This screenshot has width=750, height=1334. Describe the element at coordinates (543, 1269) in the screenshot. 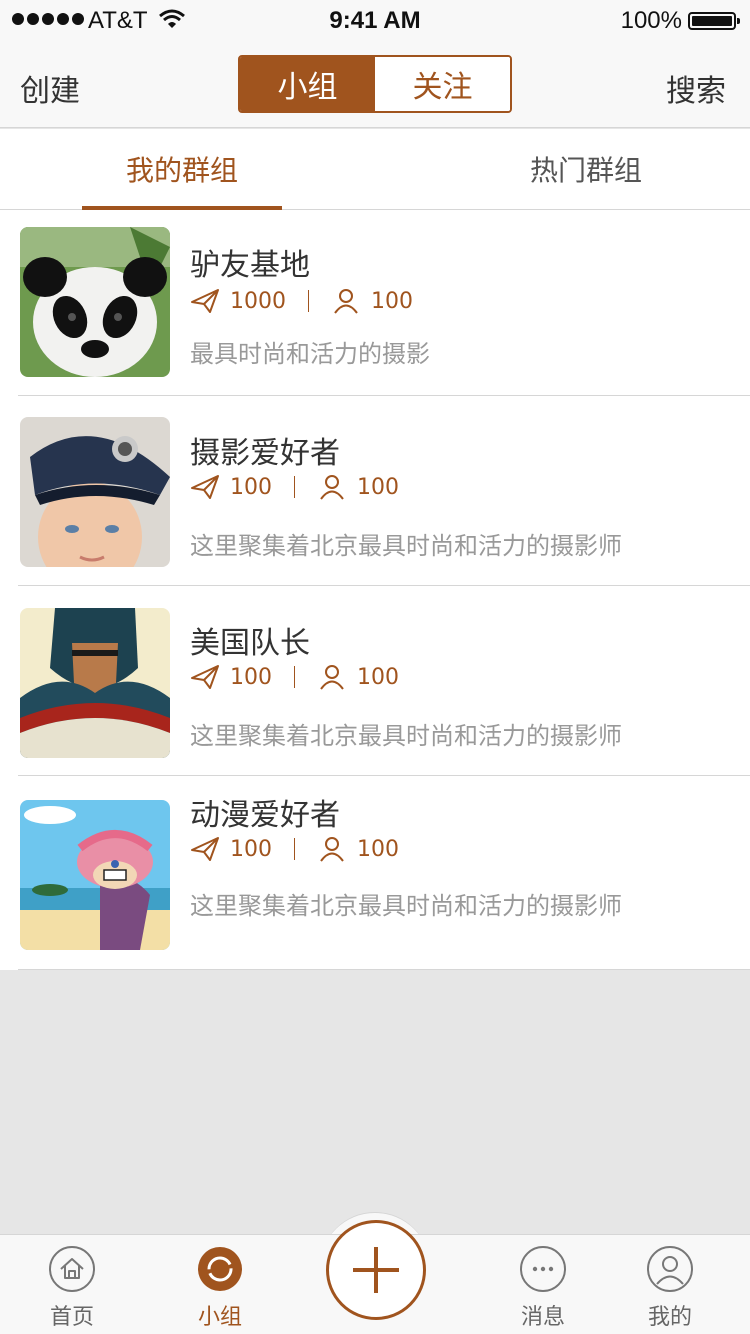

I see `message-icon` at that location.